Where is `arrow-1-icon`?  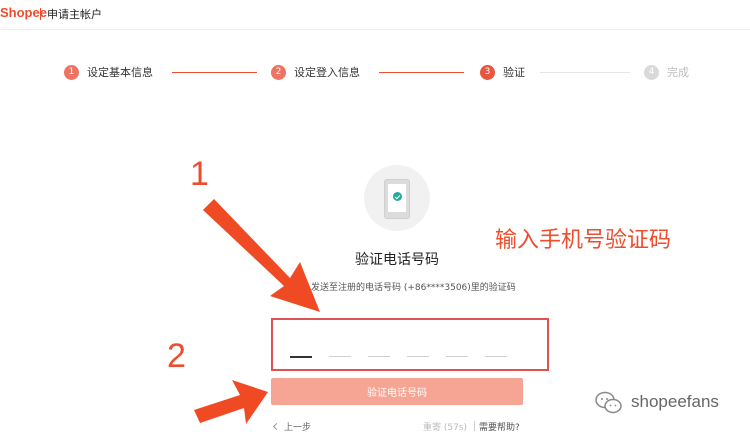 arrow-1-icon is located at coordinates (261, 255).